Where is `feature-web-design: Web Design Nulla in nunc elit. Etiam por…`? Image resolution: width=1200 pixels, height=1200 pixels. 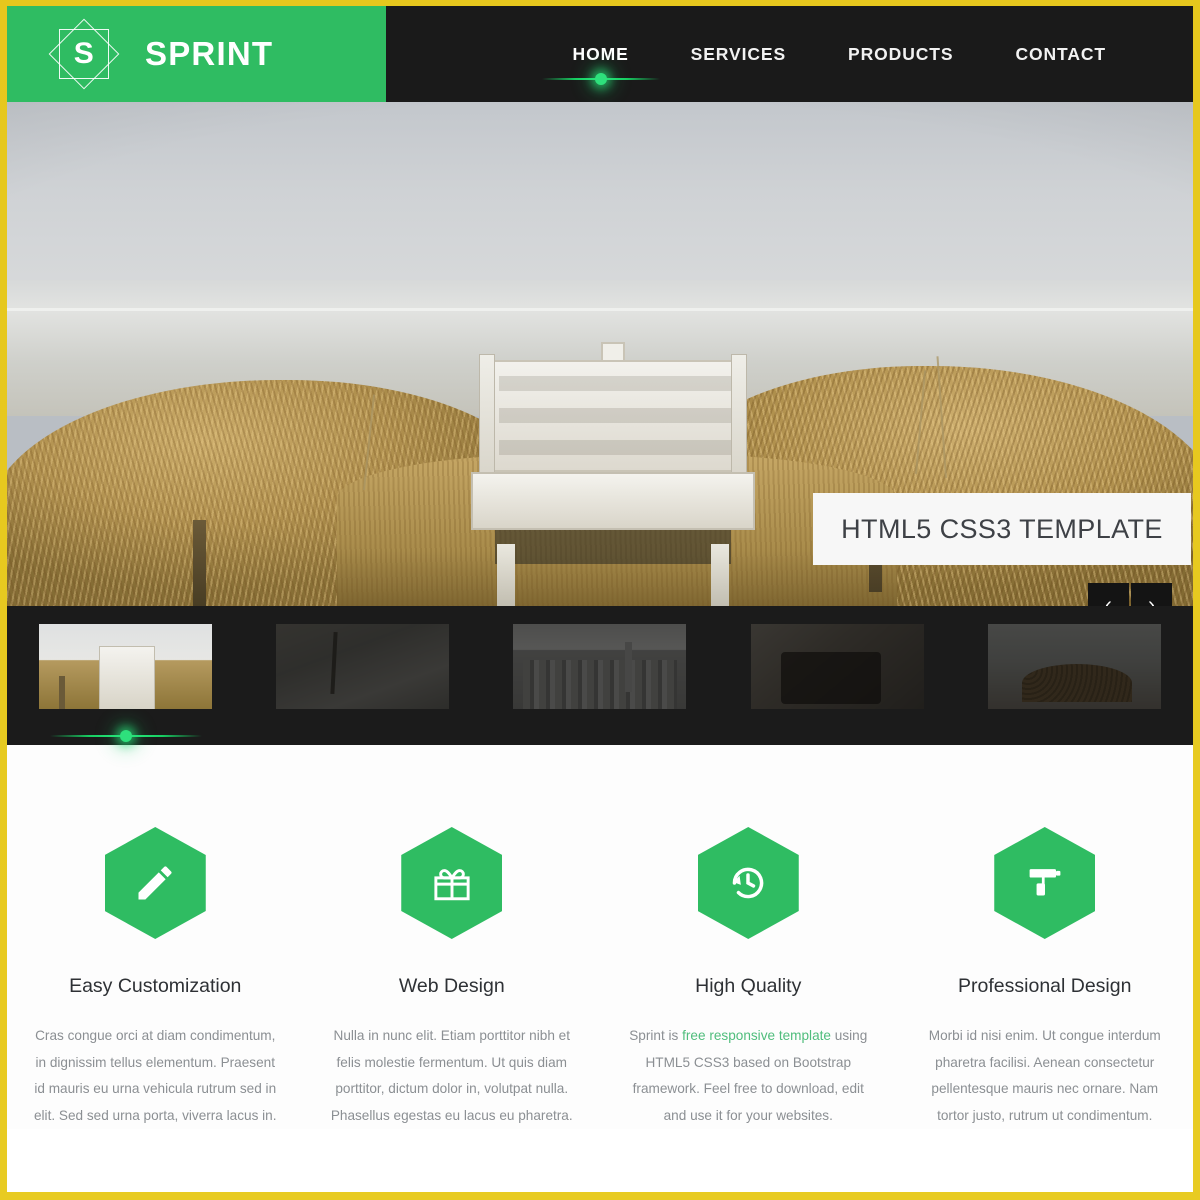 feature-web-design: Web Design Nulla in nunc elit. Etiam por… is located at coordinates (452, 978).